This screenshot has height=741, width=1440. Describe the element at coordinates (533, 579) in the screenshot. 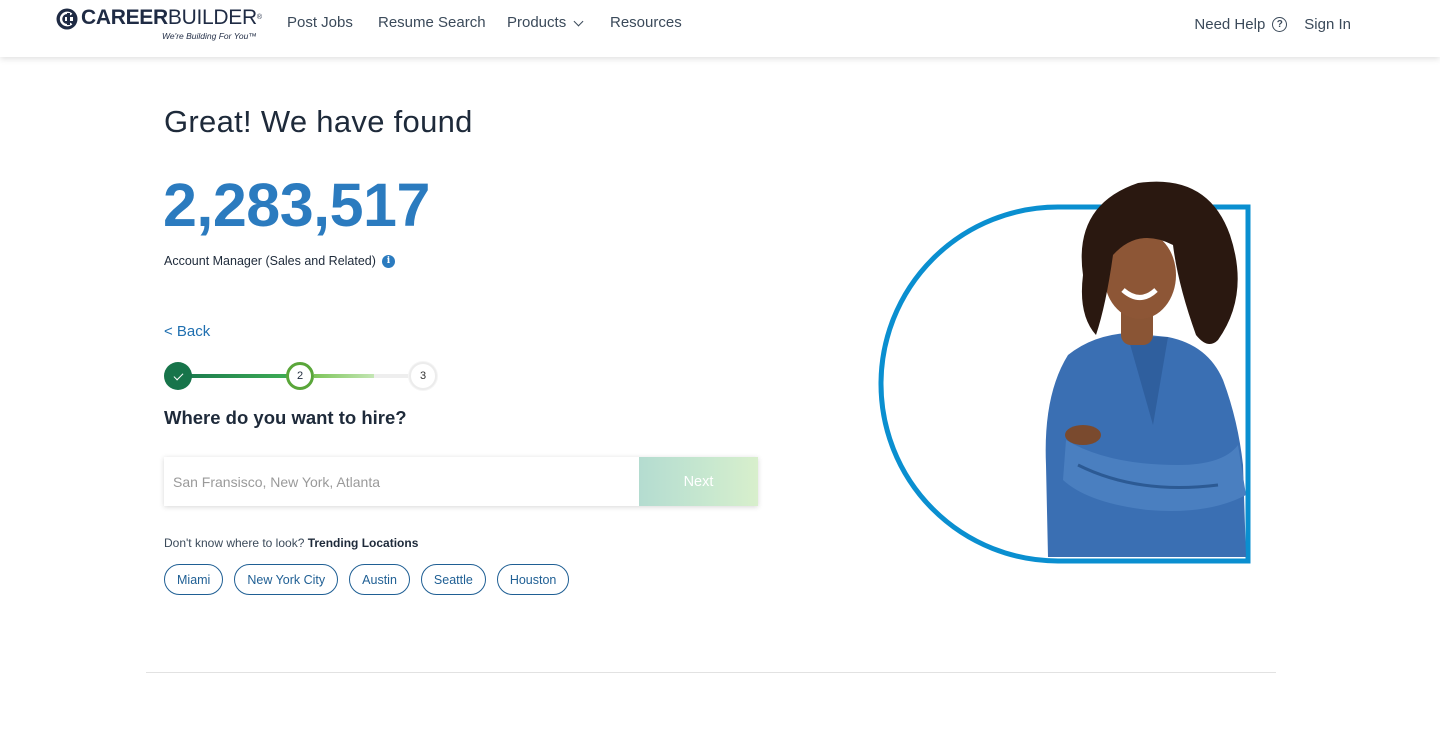

I see `location-chip-houston: Houston` at that location.